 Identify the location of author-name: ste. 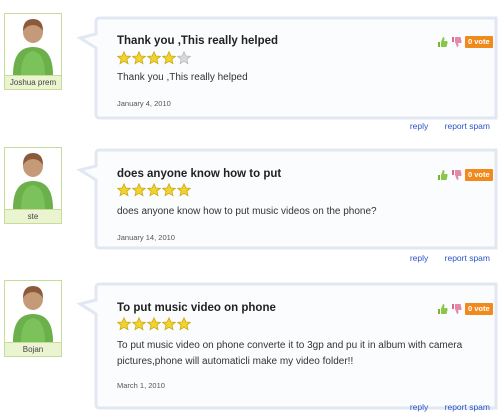
(33, 217).